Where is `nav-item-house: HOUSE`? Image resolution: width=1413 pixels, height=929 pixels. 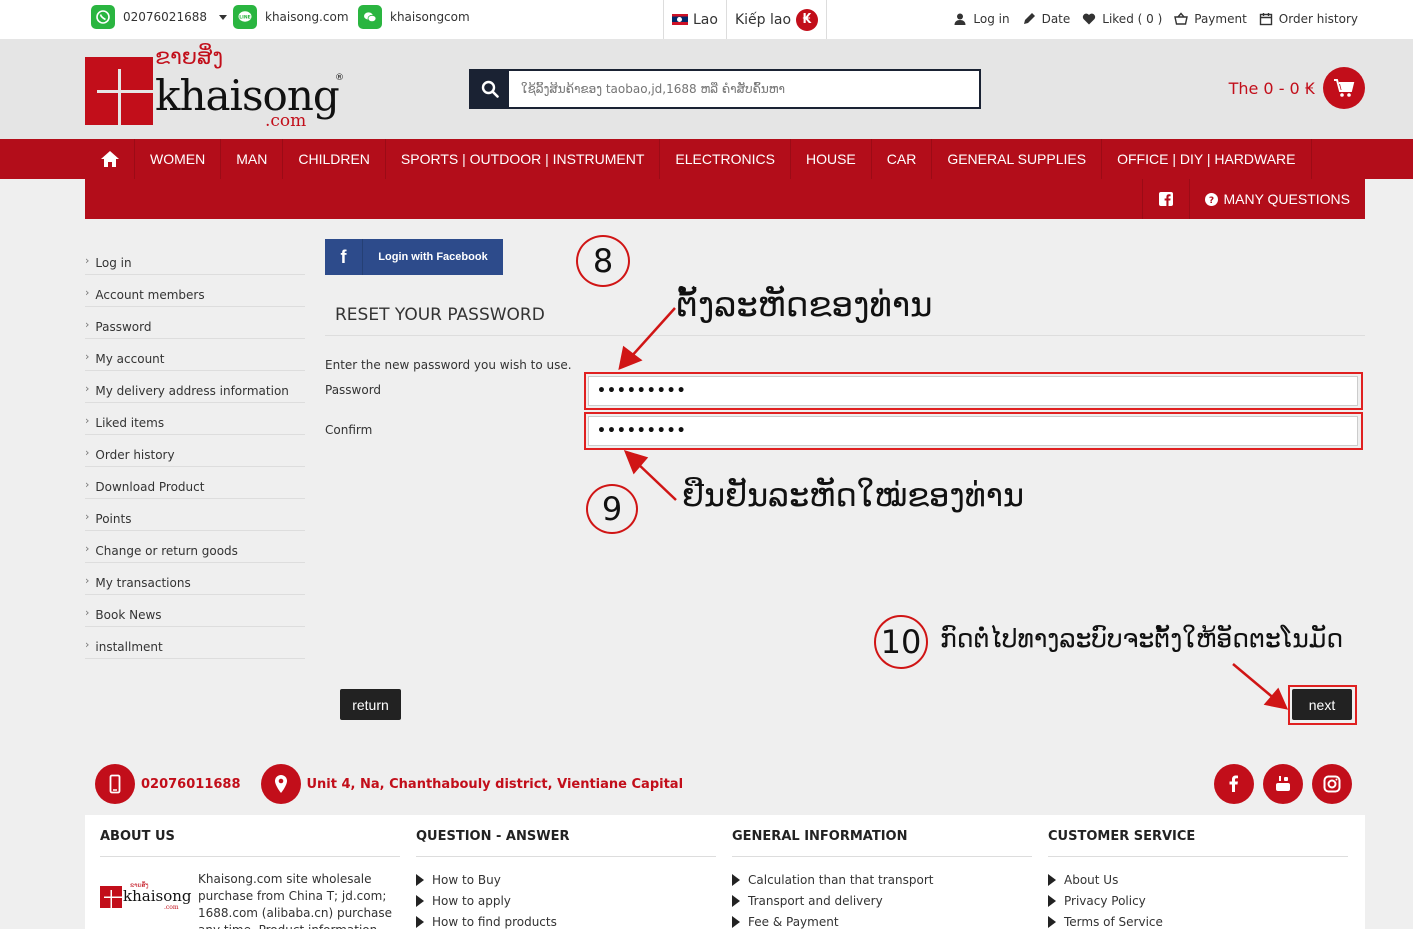 nav-item-house: HOUSE is located at coordinates (831, 159).